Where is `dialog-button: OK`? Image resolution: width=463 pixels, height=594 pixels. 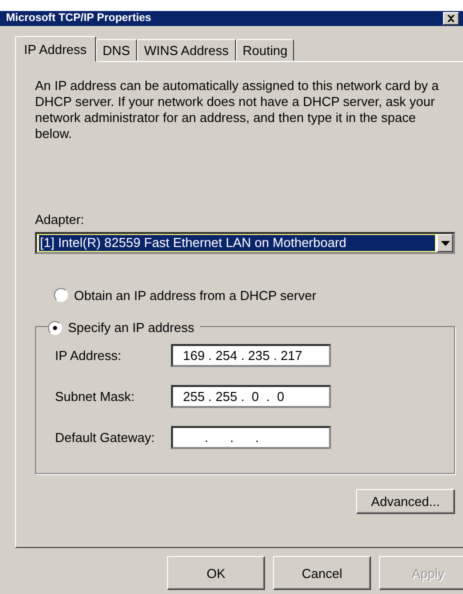
dialog-button: OK is located at coordinates (216, 573).